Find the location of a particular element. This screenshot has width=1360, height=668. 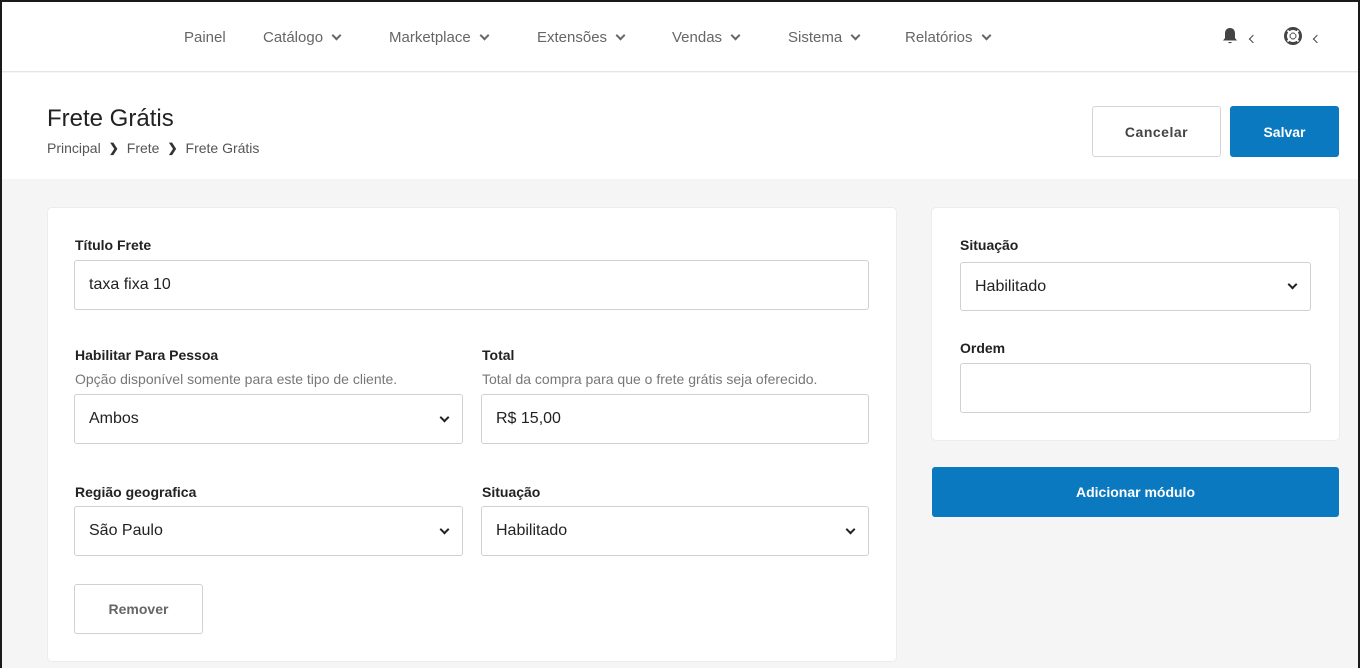

remove-button: Remover is located at coordinates (138, 609).